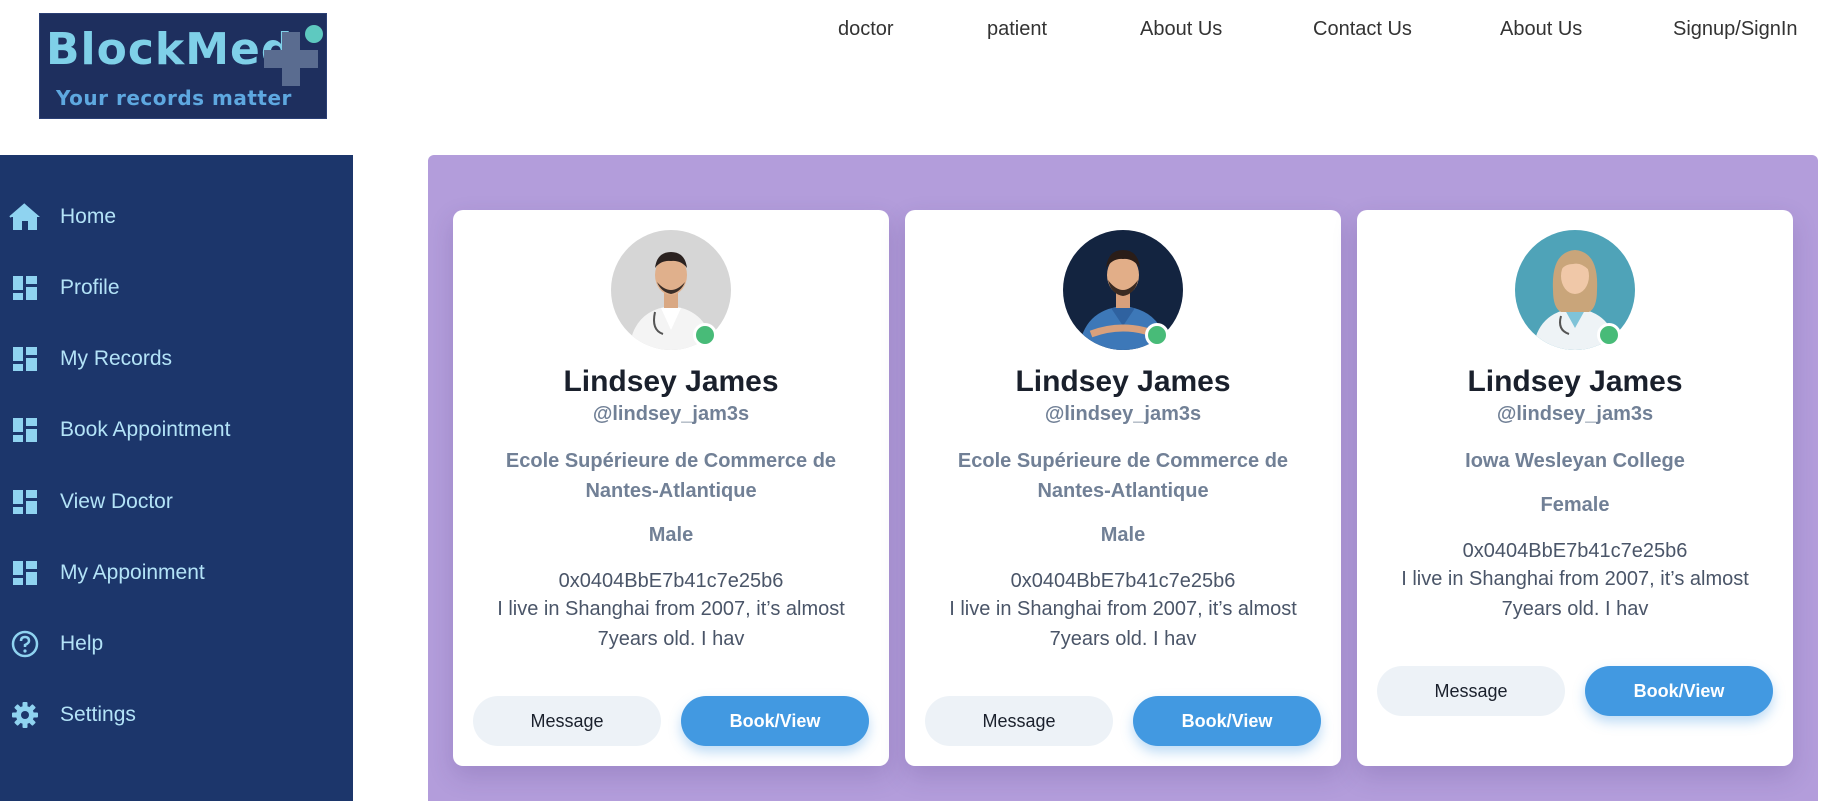 The width and height of the screenshot is (1839, 801). Describe the element at coordinates (170, 49) in the screenshot. I see `logo-title: BlockMed` at that location.